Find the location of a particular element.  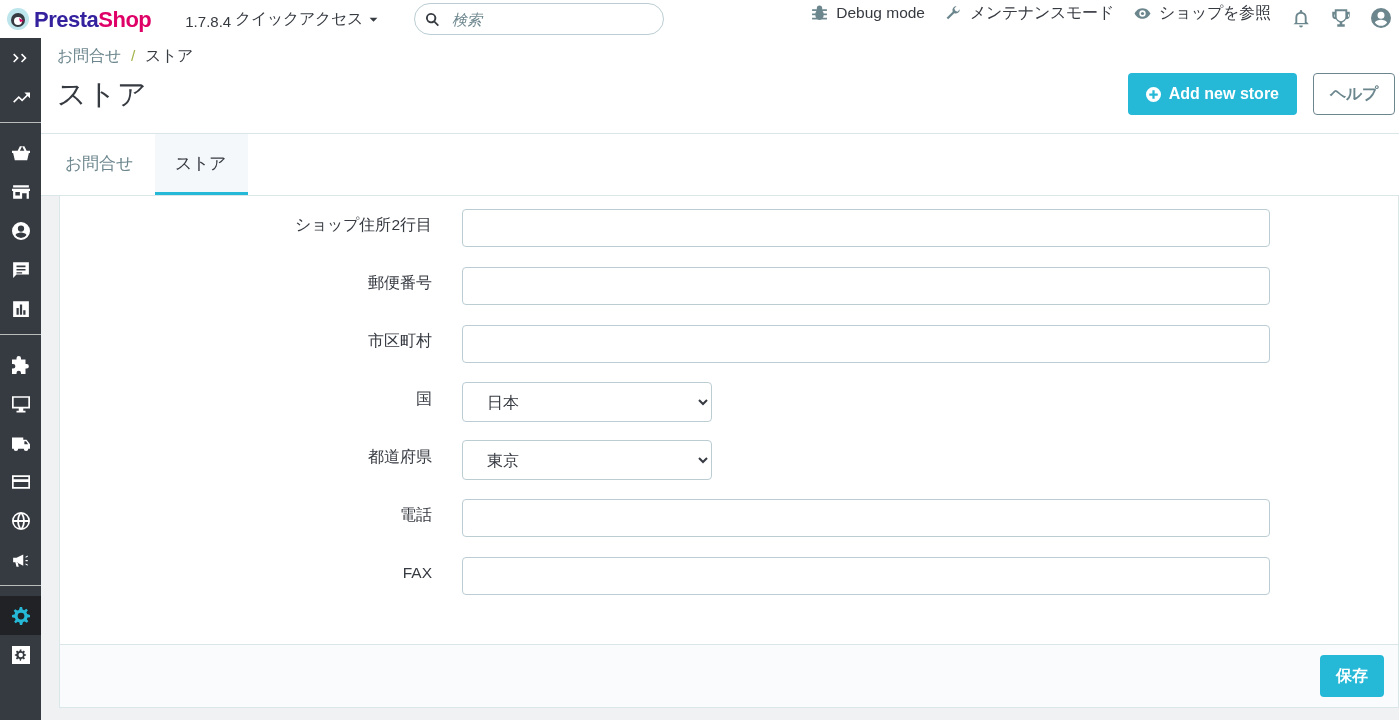

sidebar-item is located at coordinates (20, 615).